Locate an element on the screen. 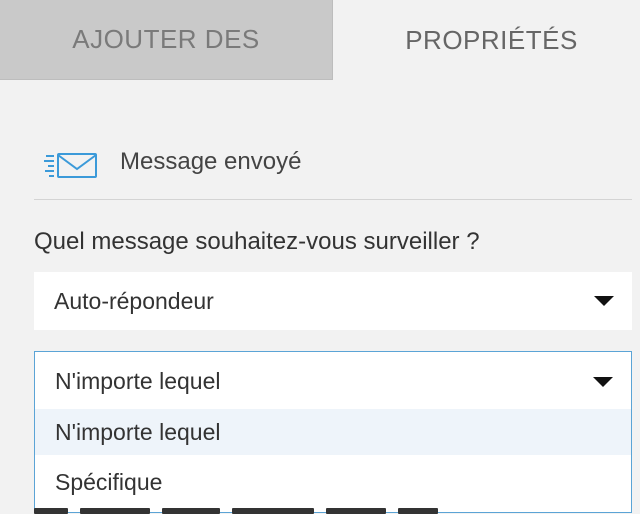 The height and width of the screenshot is (514, 640). tab-properties-label: PROPRIÉTÉS is located at coordinates (491, 39).